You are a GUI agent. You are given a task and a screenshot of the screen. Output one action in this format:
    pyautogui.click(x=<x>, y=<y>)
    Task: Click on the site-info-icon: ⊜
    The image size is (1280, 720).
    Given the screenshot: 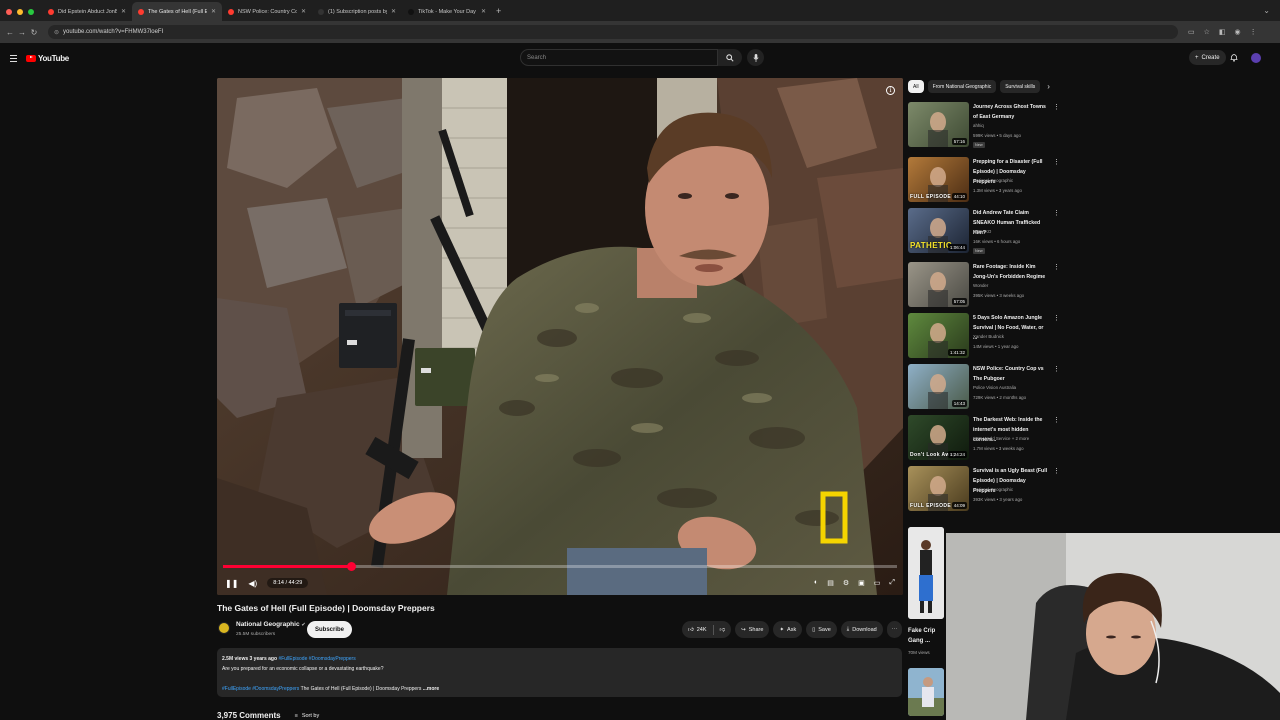 What is the action you would take?
    pyautogui.click(x=56, y=32)
    